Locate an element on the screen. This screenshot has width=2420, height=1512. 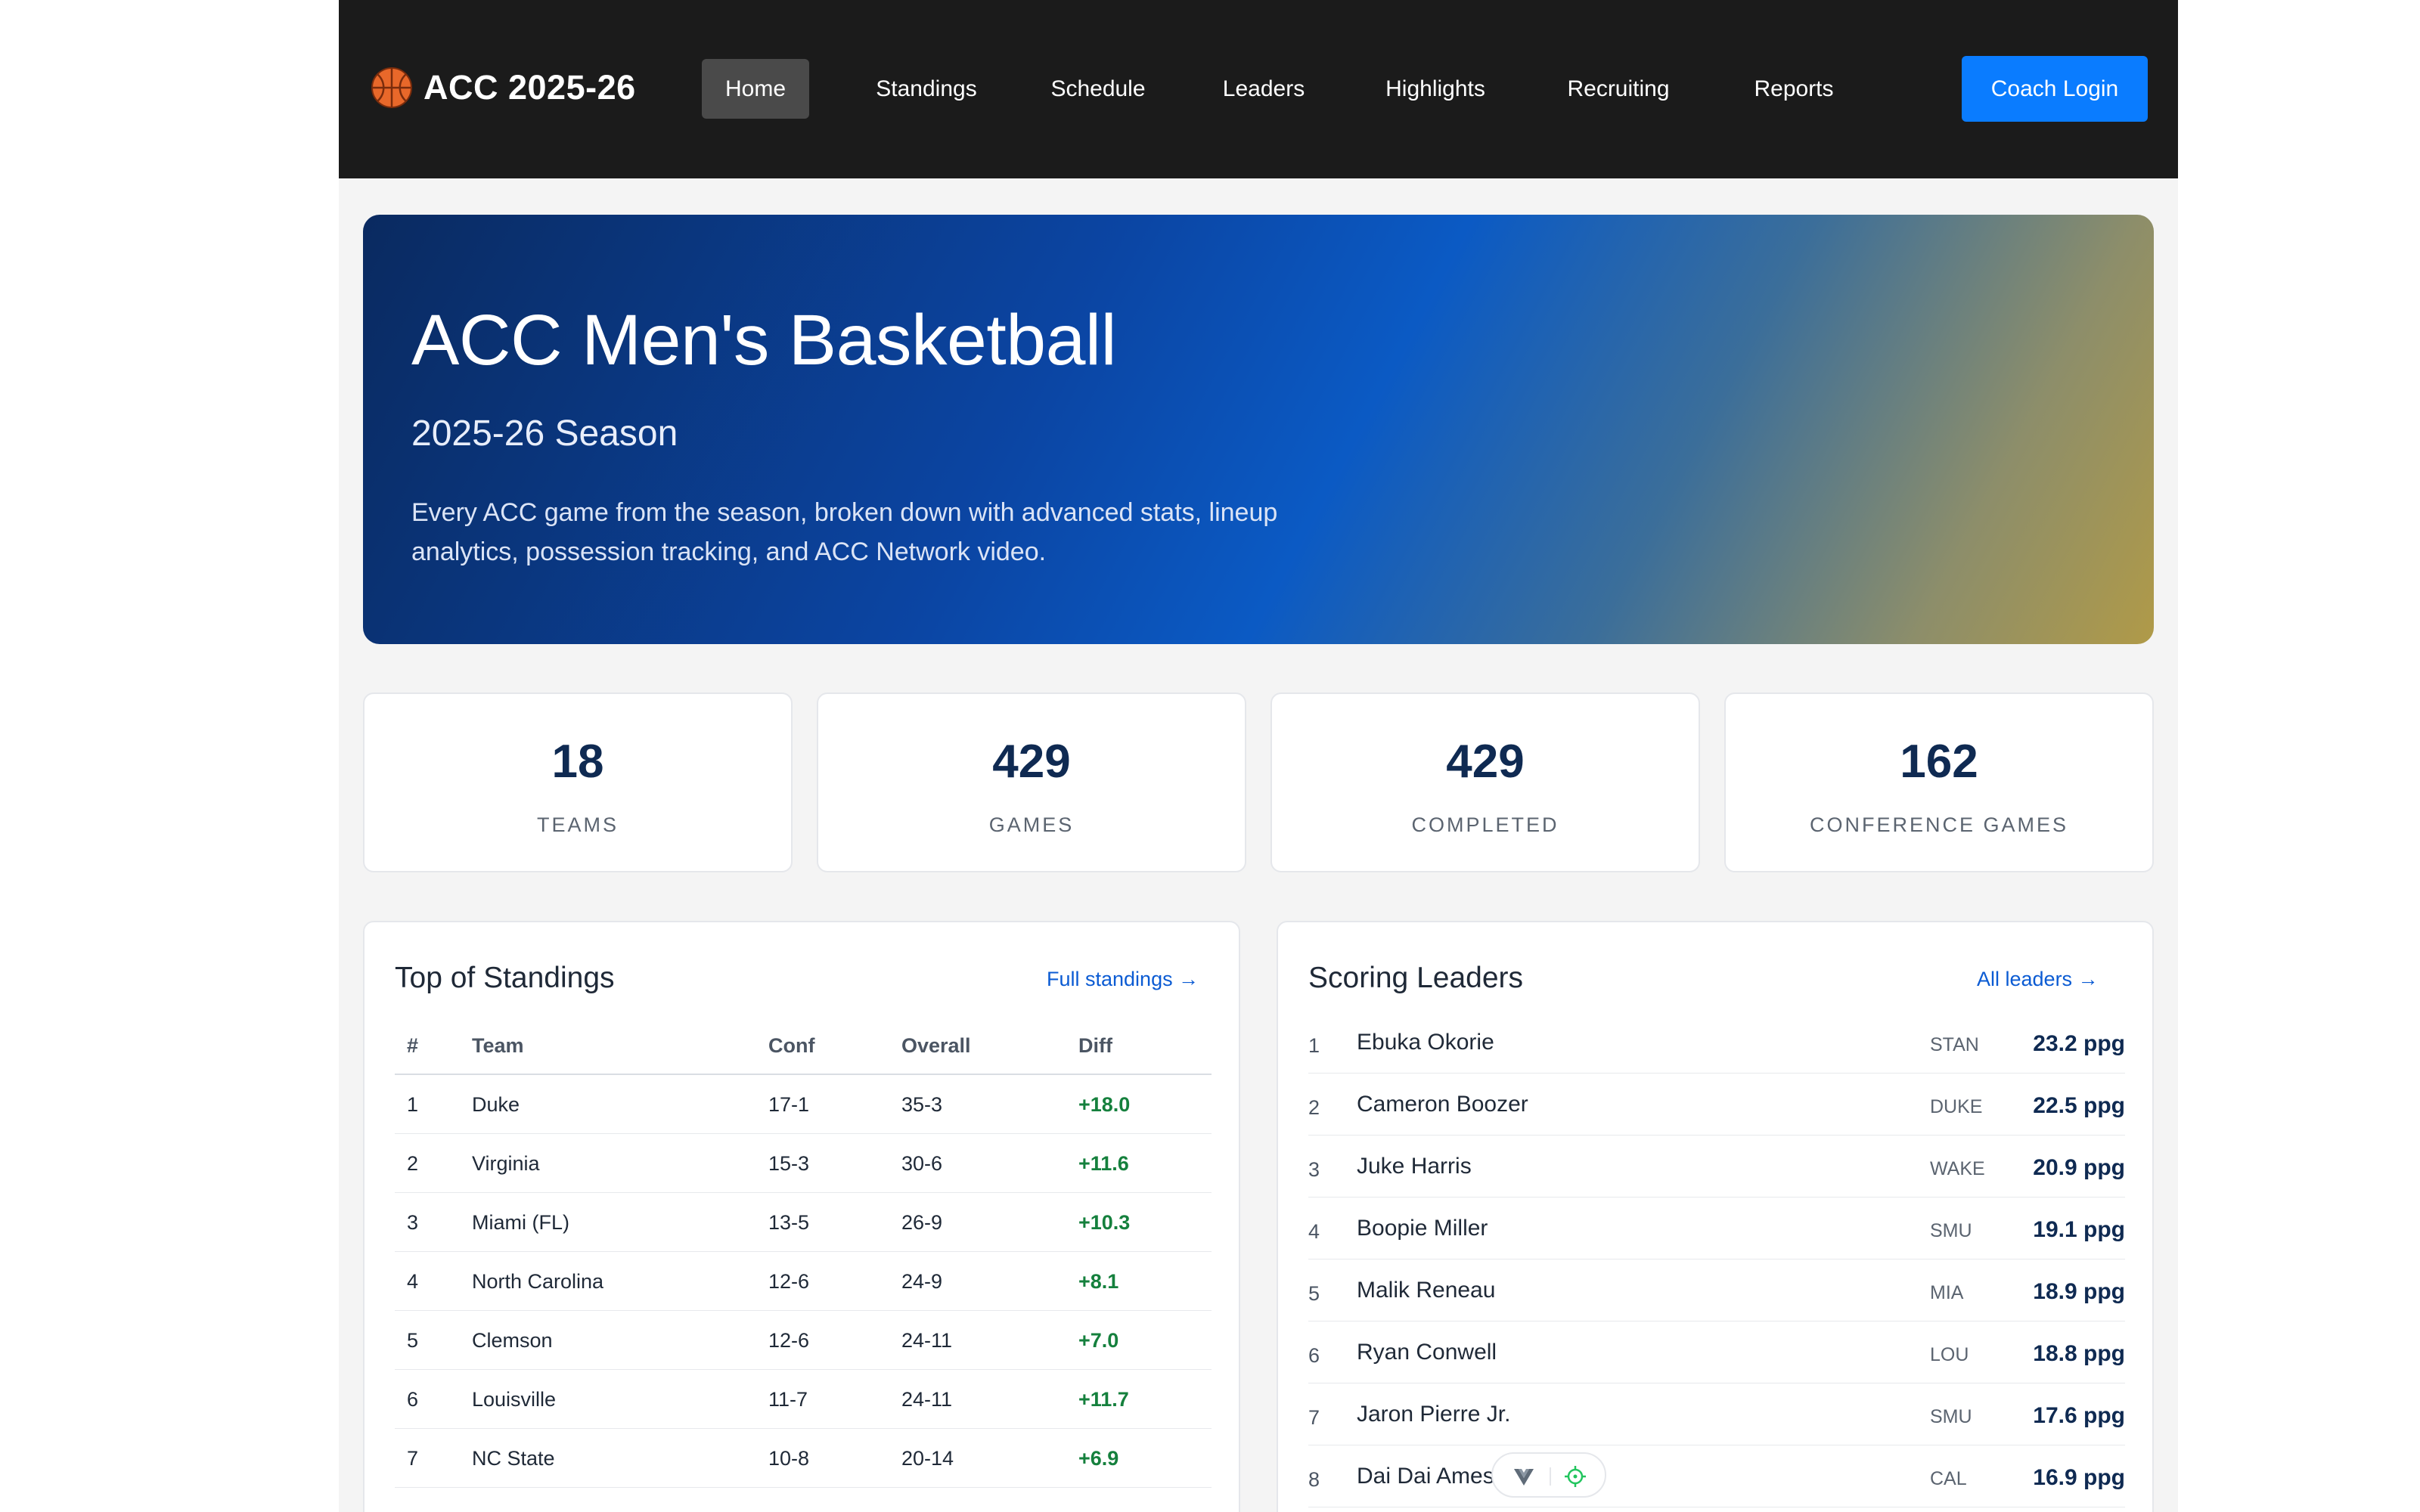
leader-rank: 3 is located at coordinates (1314, 1169).